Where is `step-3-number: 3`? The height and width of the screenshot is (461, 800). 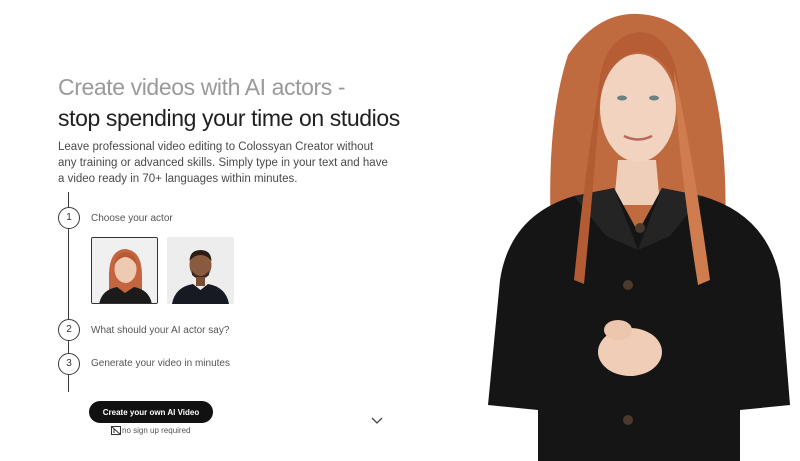
step-3-number: 3 is located at coordinates (69, 364).